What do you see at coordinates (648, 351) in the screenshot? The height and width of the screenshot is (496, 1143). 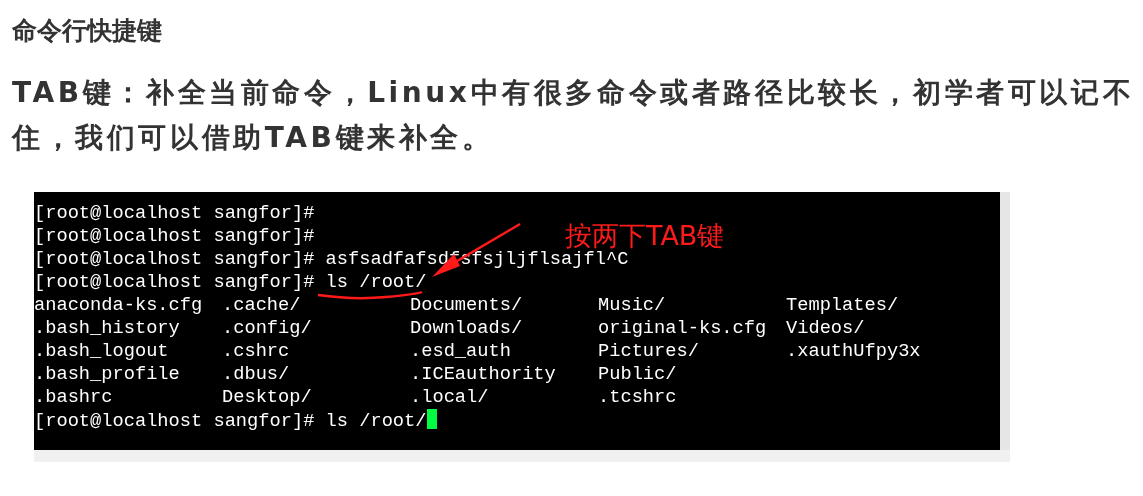 I see `file-name: Pictures/` at bounding box center [648, 351].